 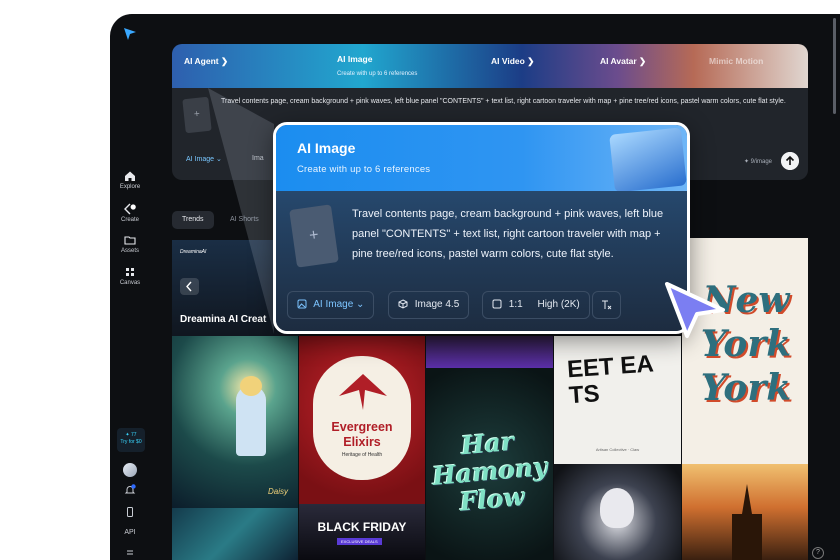 What do you see at coordinates (512, 61) in the screenshot?
I see `tab-ai-video: AI Video ❯` at bounding box center [512, 61].